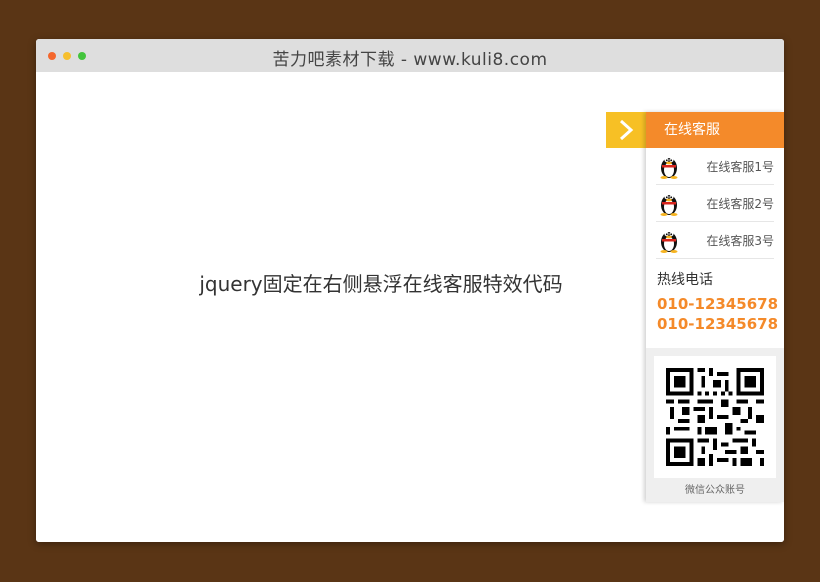 The image size is (820, 582). I want to click on hotline-number-1: 010-12345678, so click(718, 304).